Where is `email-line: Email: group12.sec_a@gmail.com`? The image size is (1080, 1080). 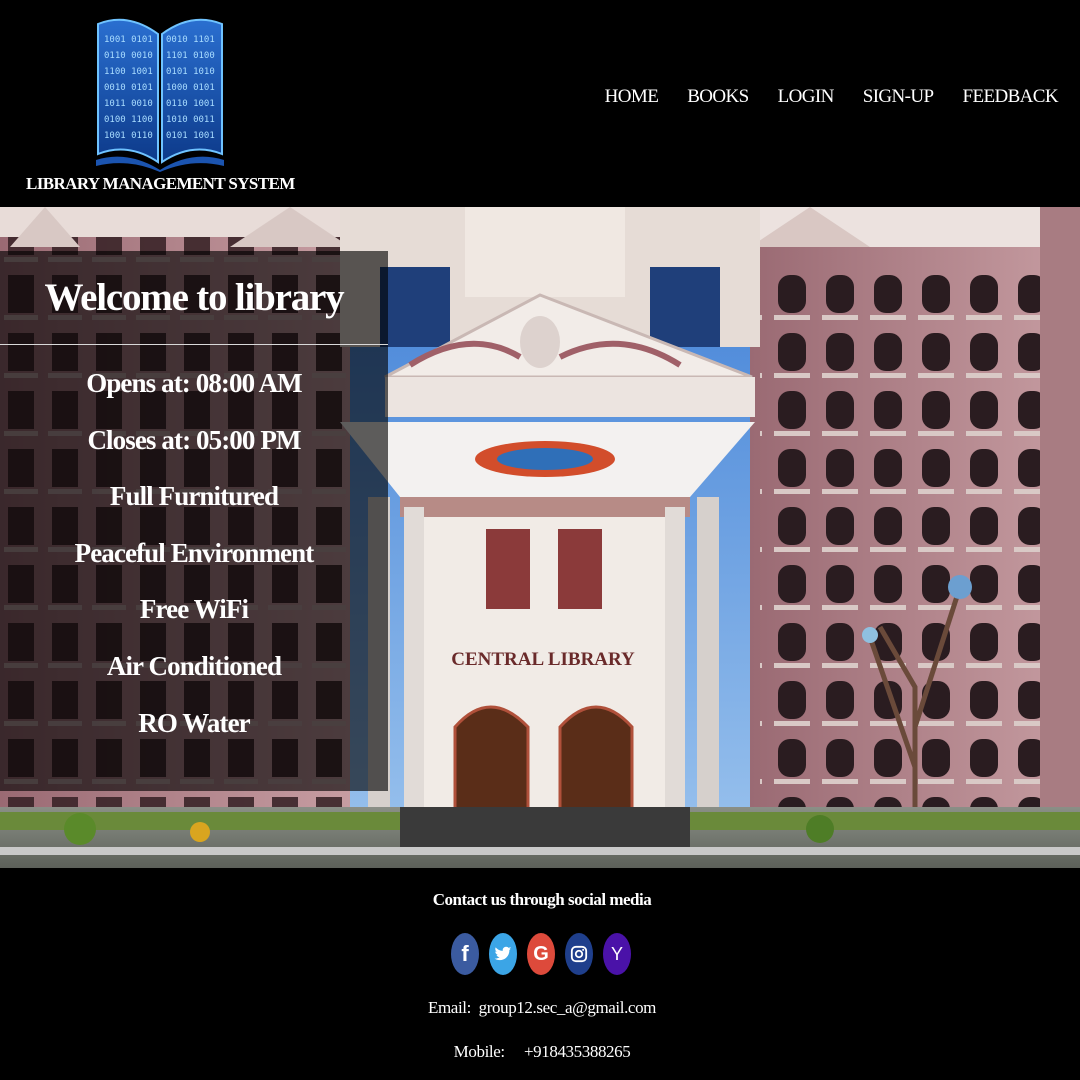 email-line: Email: group12.sec_a@gmail.com is located at coordinates (540, 1008).